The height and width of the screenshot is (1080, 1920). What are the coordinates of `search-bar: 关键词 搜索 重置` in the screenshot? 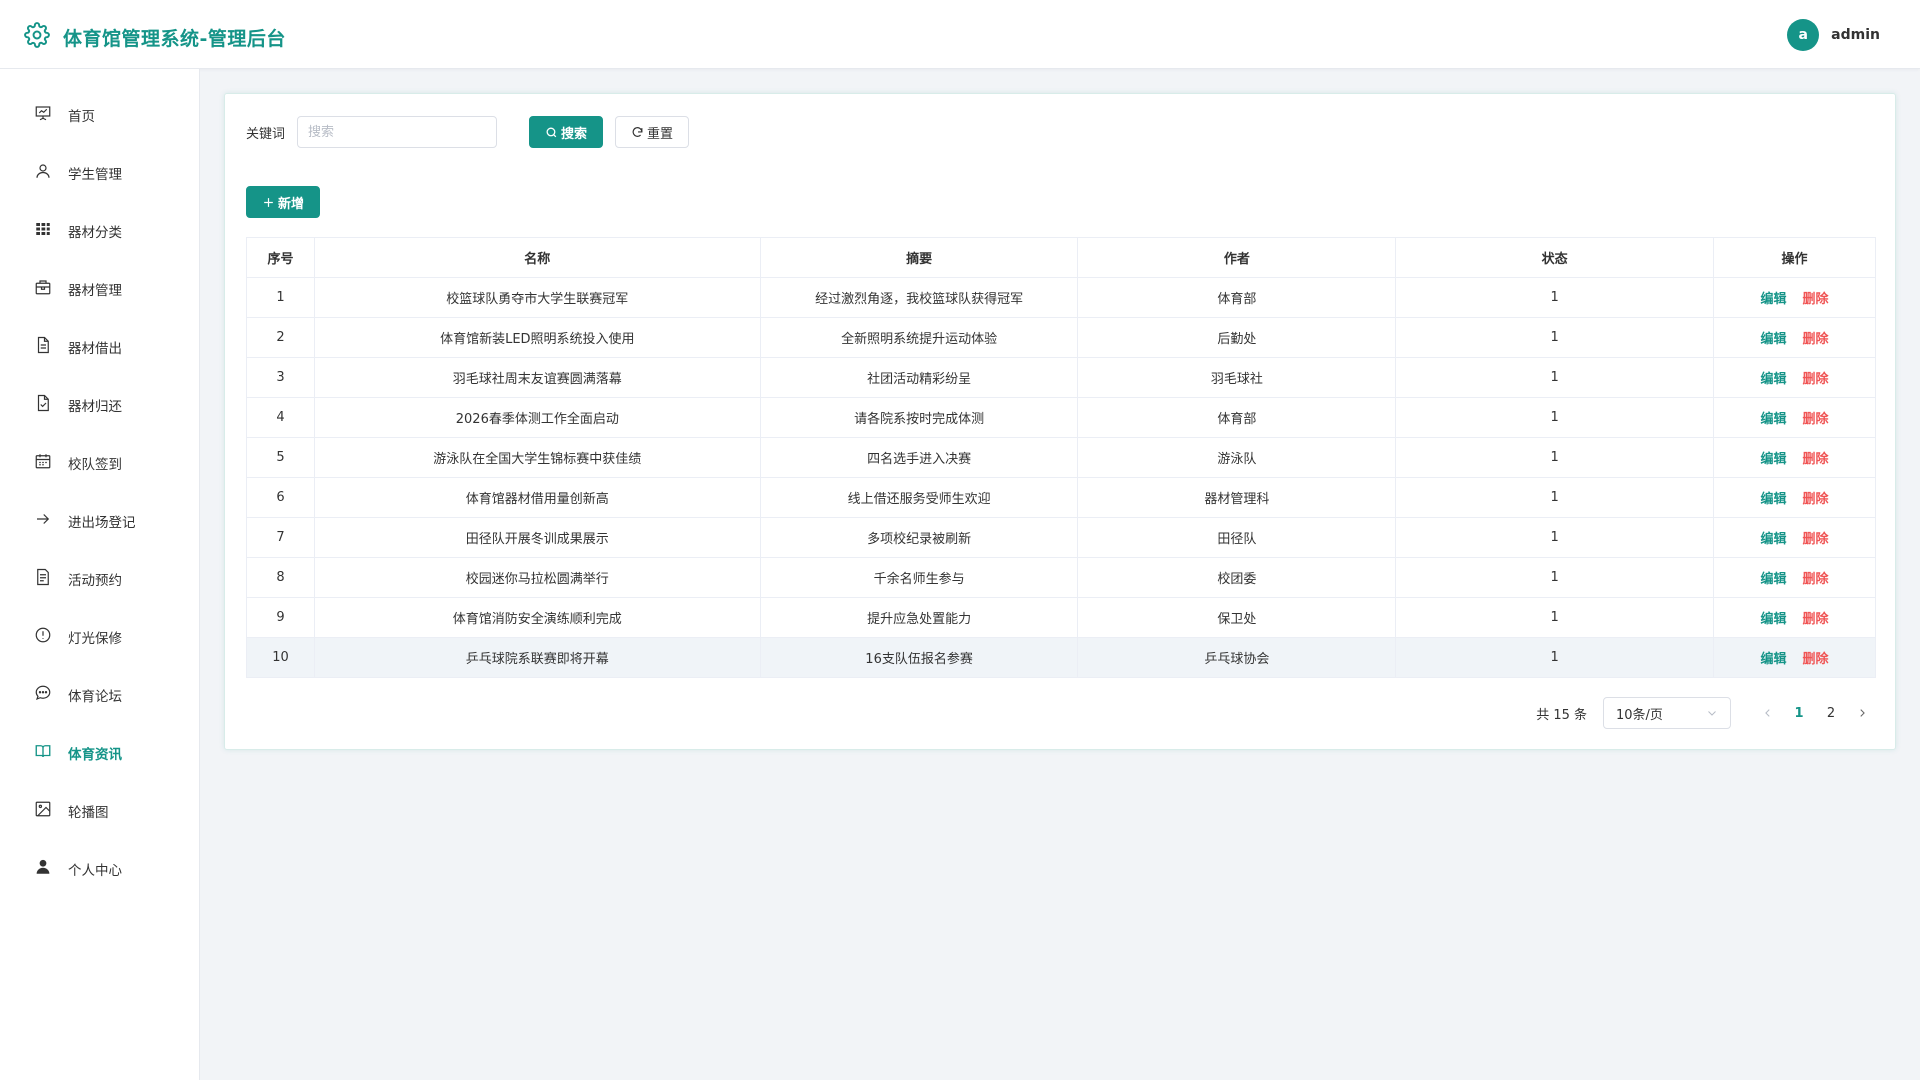 It's located at (468, 132).